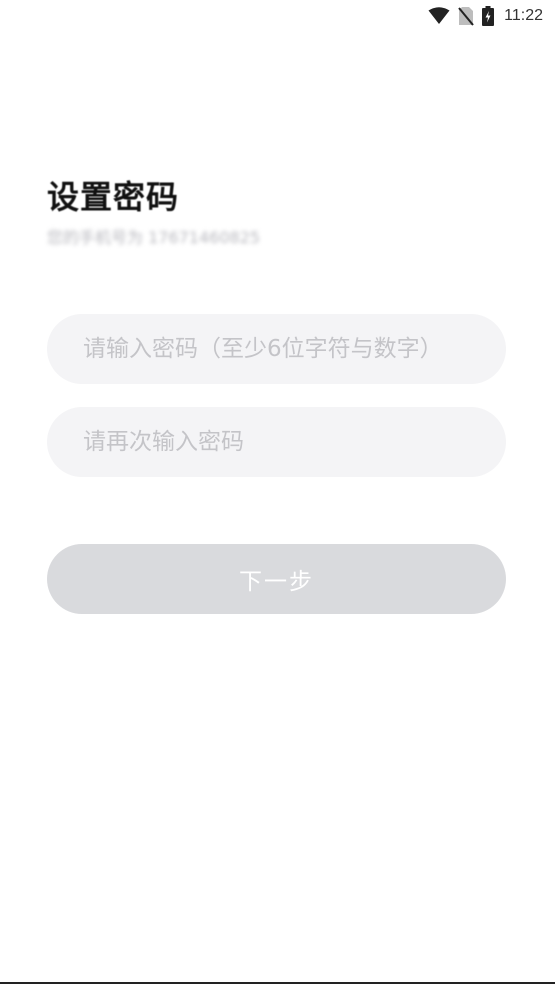 This screenshot has height=984, width=555. What do you see at coordinates (113, 197) in the screenshot?
I see `page-title: 设置密码` at bounding box center [113, 197].